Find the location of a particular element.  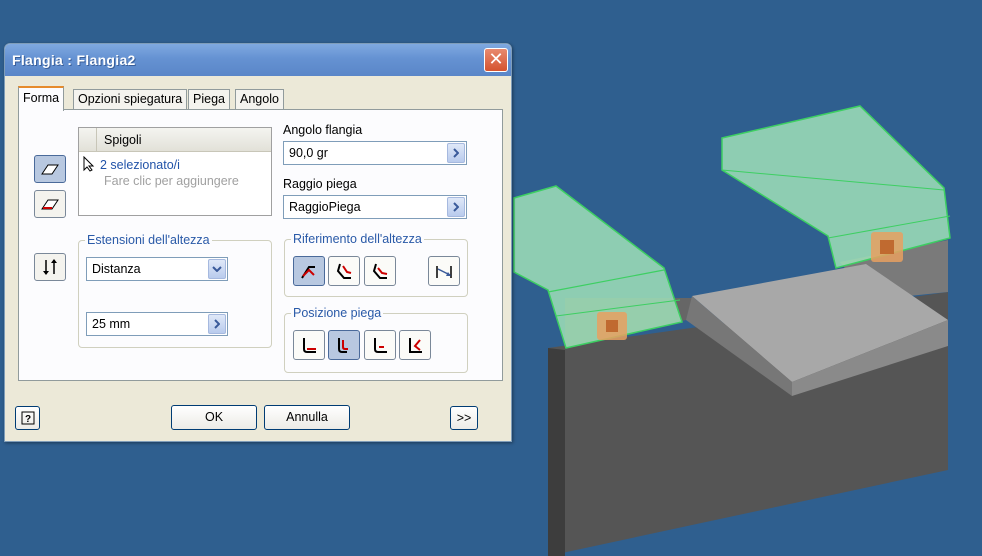

edges-list-header: Spigoli is located at coordinates (175, 140).